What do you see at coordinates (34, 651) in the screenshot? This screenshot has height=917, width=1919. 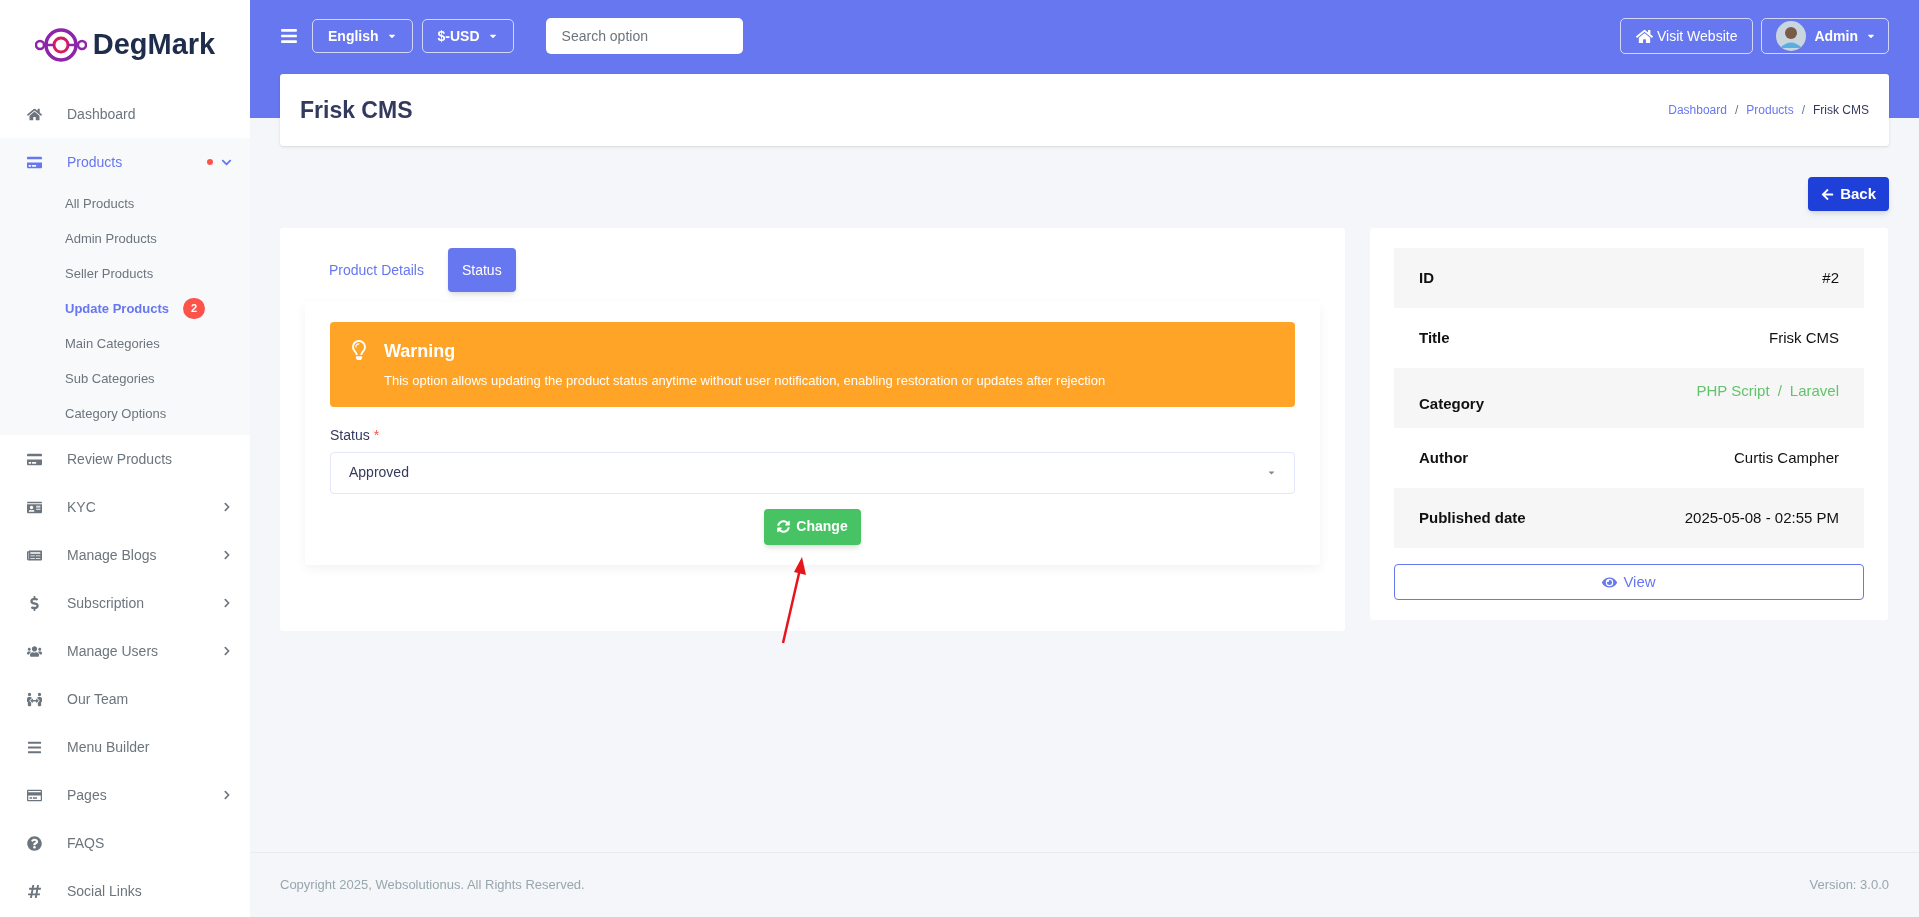 I see `users-icon` at bounding box center [34, 651].